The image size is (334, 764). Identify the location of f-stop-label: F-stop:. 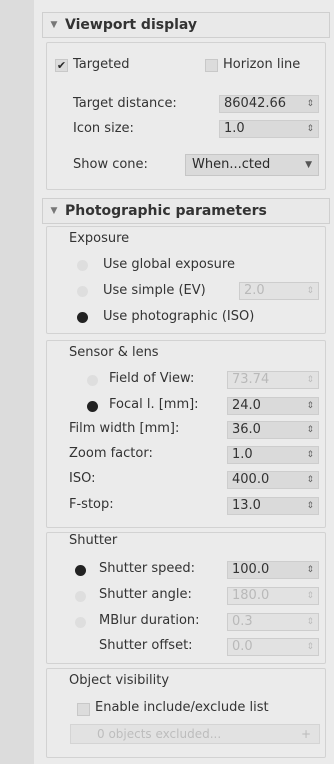
(91, 504).